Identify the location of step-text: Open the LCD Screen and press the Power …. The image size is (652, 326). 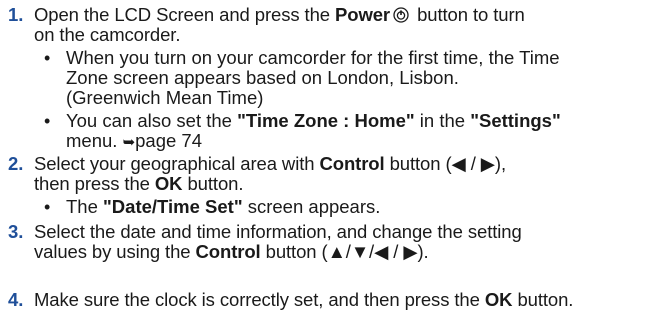
(279, 14).